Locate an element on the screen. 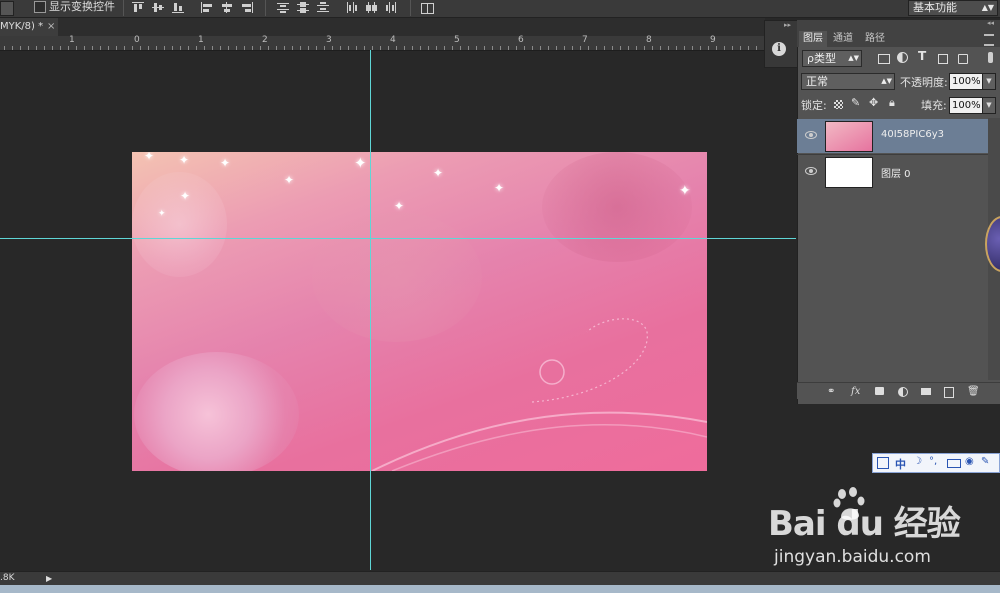 This screenshot has width=1000, height=593. watermark-url: jingyan.baidu.com is located at coordinates (852, 557).